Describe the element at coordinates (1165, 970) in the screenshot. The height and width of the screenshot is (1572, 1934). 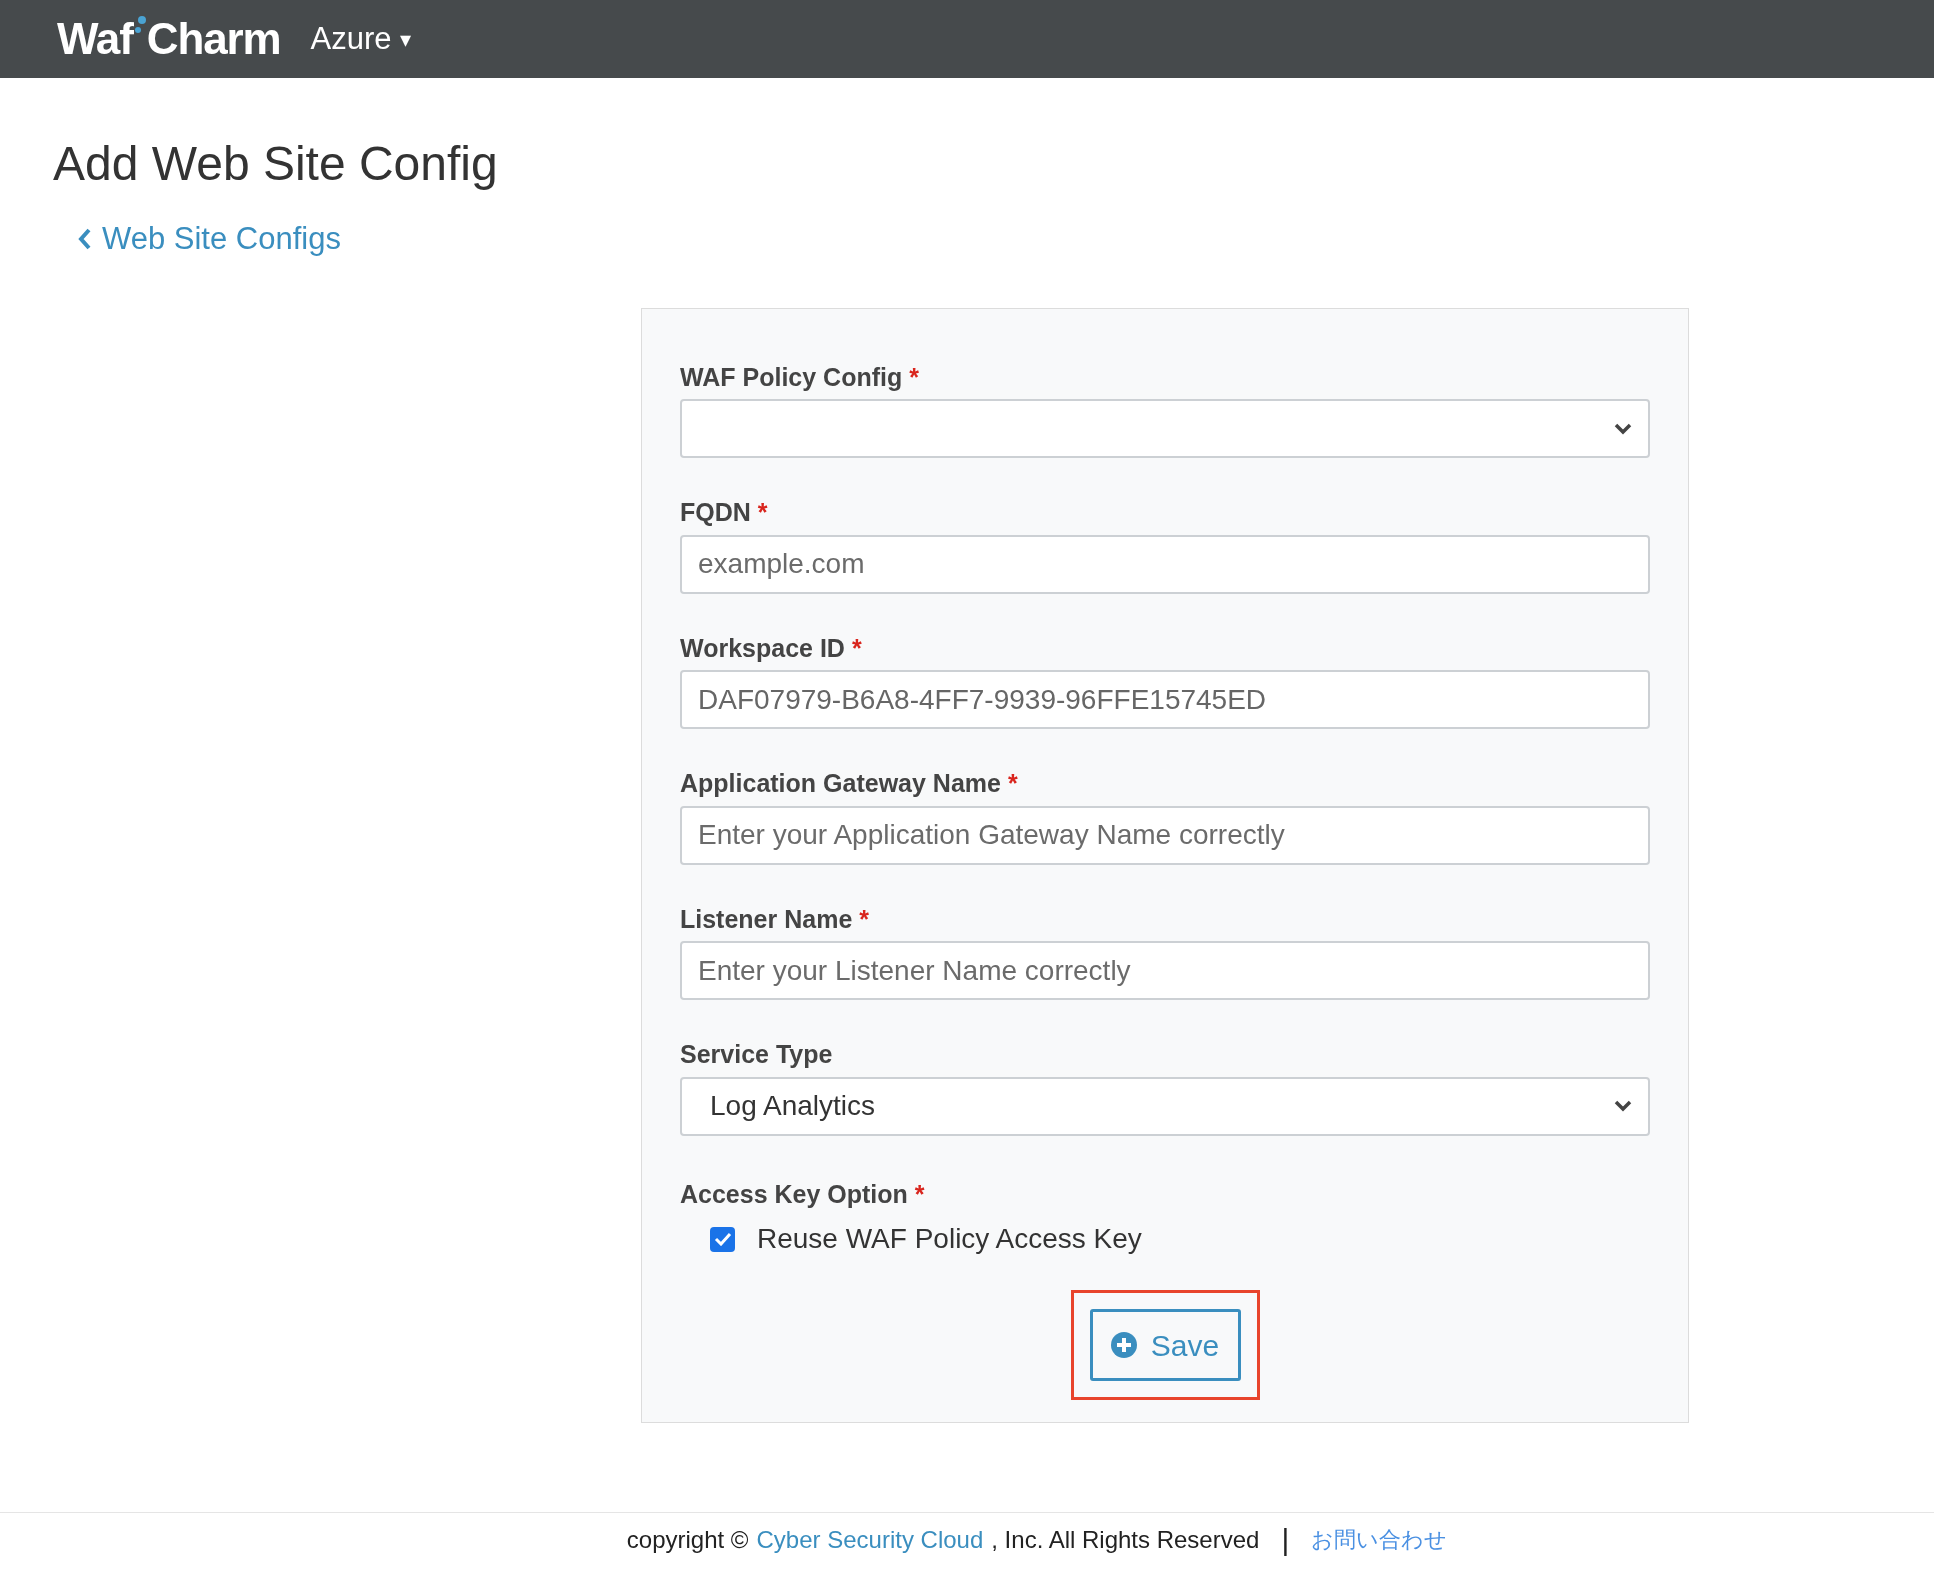
I see `text-input: Enter your Listener Name correctly` at that location.